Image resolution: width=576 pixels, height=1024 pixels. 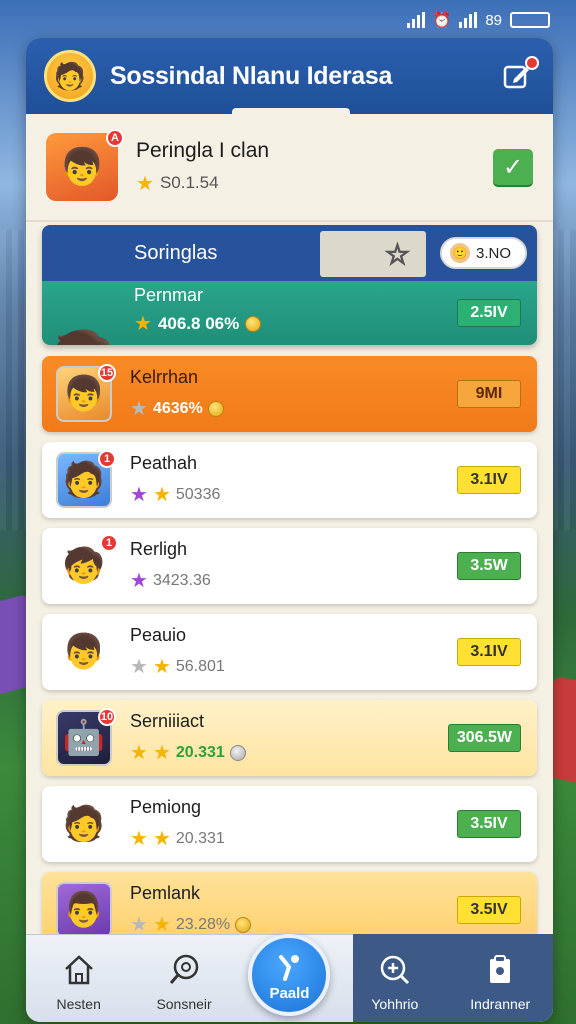 What do you see at coordinates (489, 394) in the screenshot?
I see `player-value-button: 9MI` at bounding box center [489, 394].